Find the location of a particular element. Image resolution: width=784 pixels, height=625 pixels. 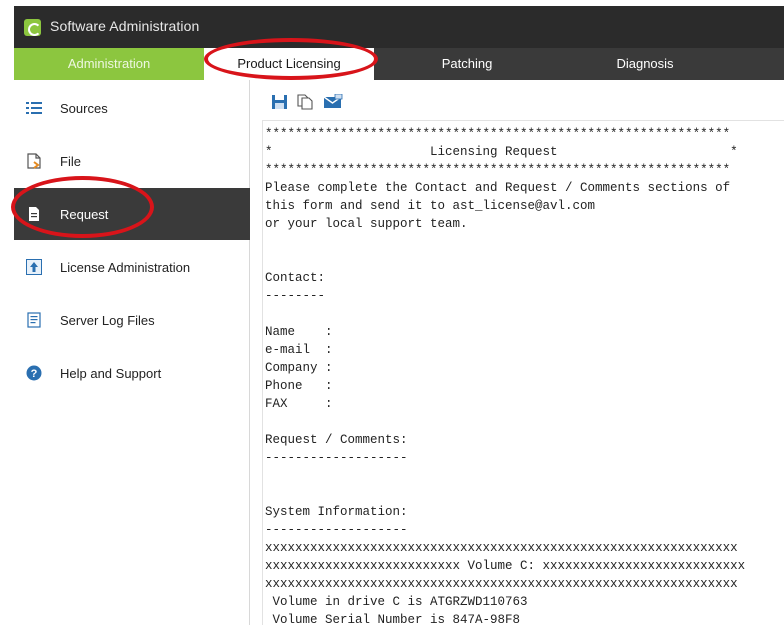

sidebar-item-license-administration: License Administration is located at coordinates (132, 267).